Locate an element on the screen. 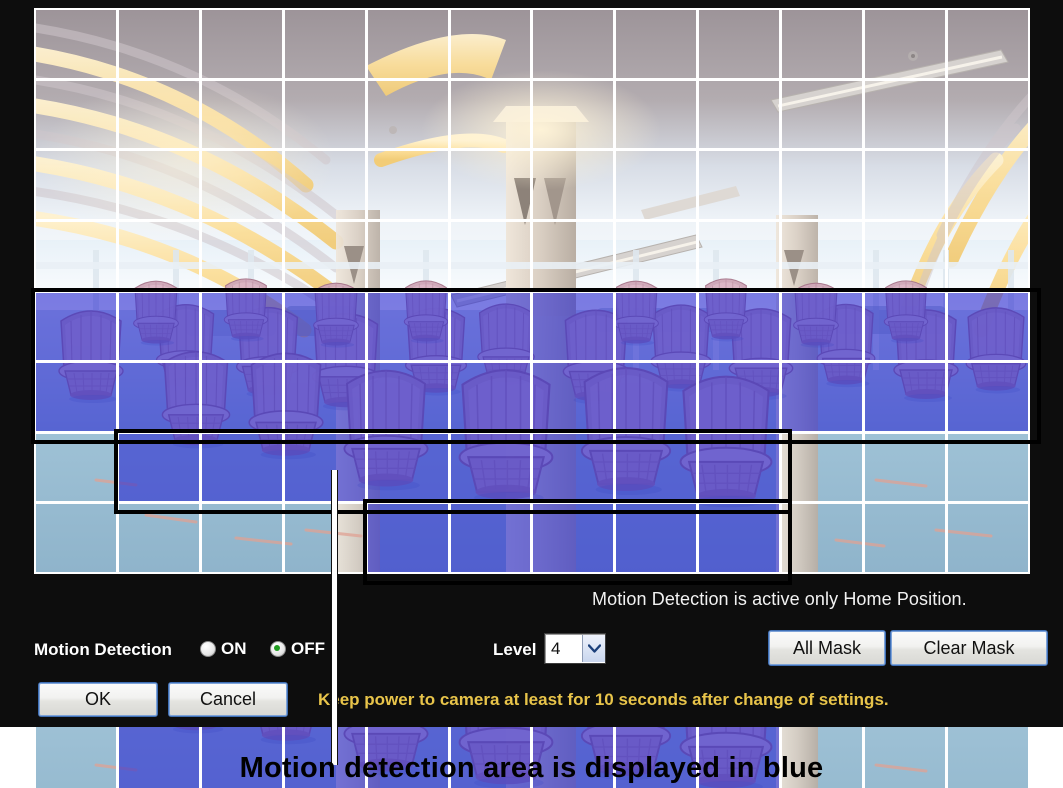 This screenshot has height=788, width=1063. grid-cell-r3-c2 is located at coordinates (158, 185).